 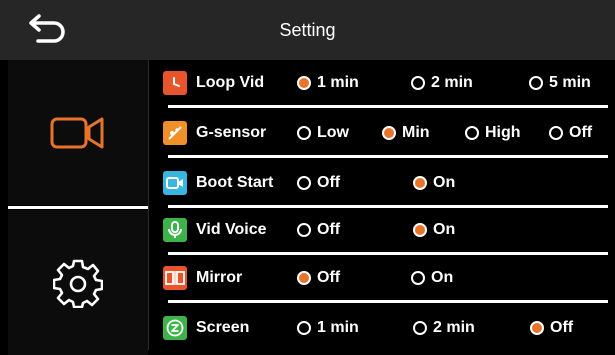 I want to click on option-loop-1min: 1 min, so click(x=328, y=83).